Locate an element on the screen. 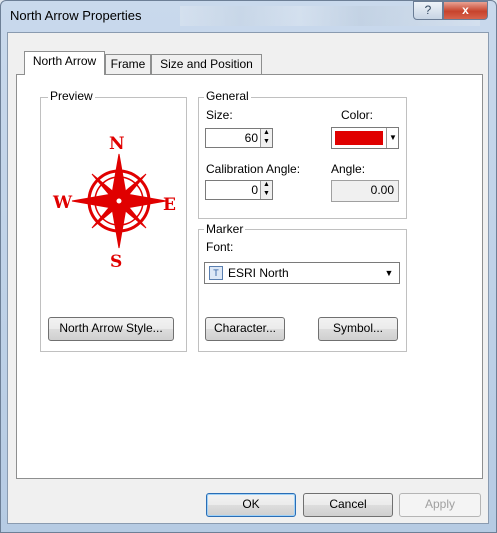 The image size is (497, 533). font-select: T ESRI North ▼ is located at coordinates (302, 273).